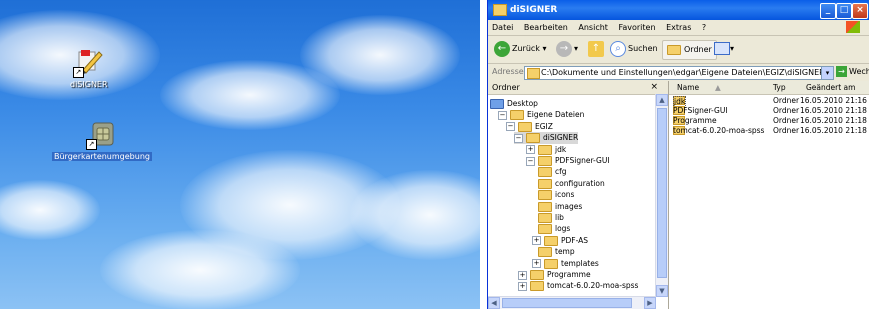 The height and width of the screenshot is (309, 869). Describe the element at coordinates (546, 27) in the screenshot. I see `menu-bearbeiten: Bearbeiten` at that location.